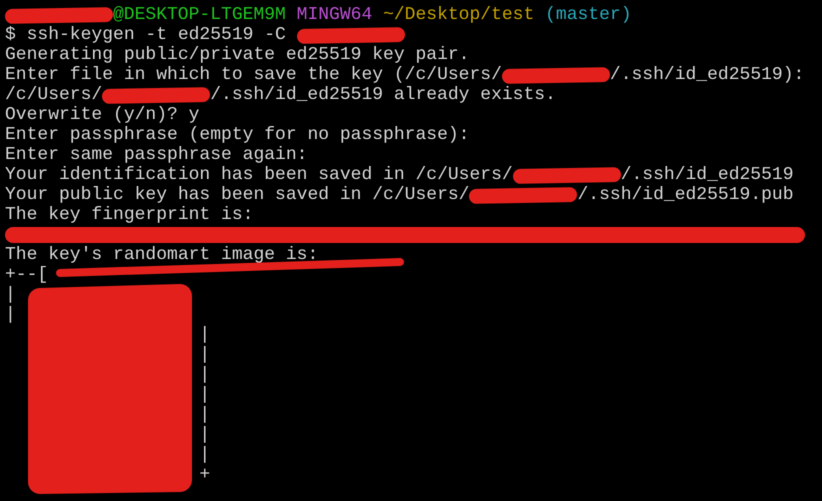  What do you see at coordinates (259, 175) in the screenshot?
I see `terminal-text: Your identification has been saved in /c/Users/` at bounding box center [259, 175].